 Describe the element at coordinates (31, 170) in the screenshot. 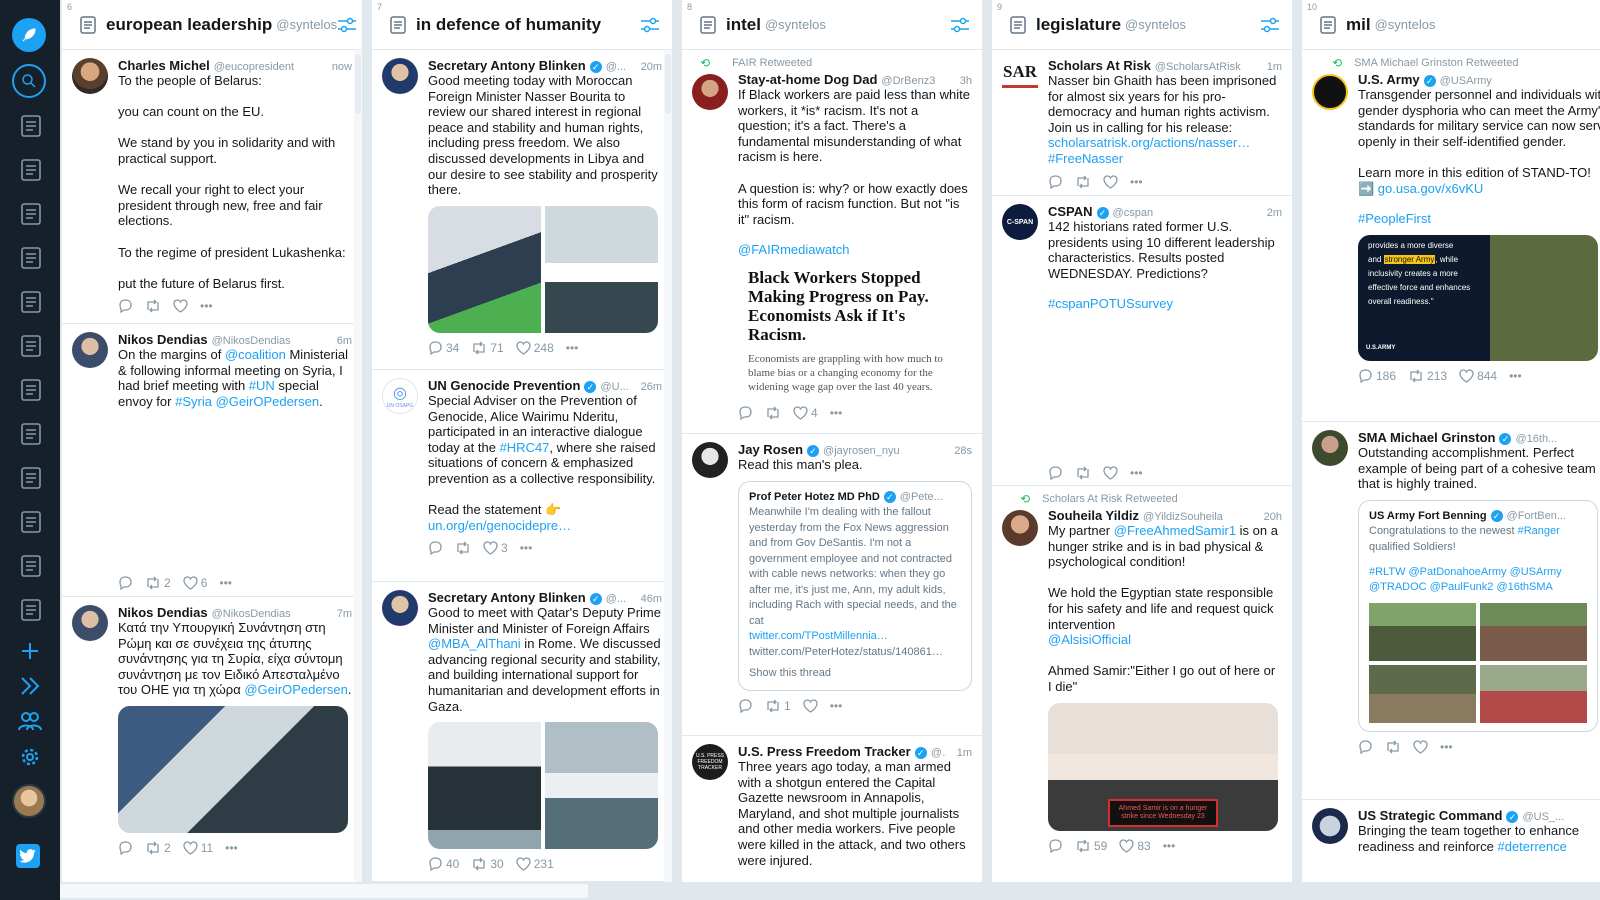

I see `sidebar-column-2-icon` at that location.